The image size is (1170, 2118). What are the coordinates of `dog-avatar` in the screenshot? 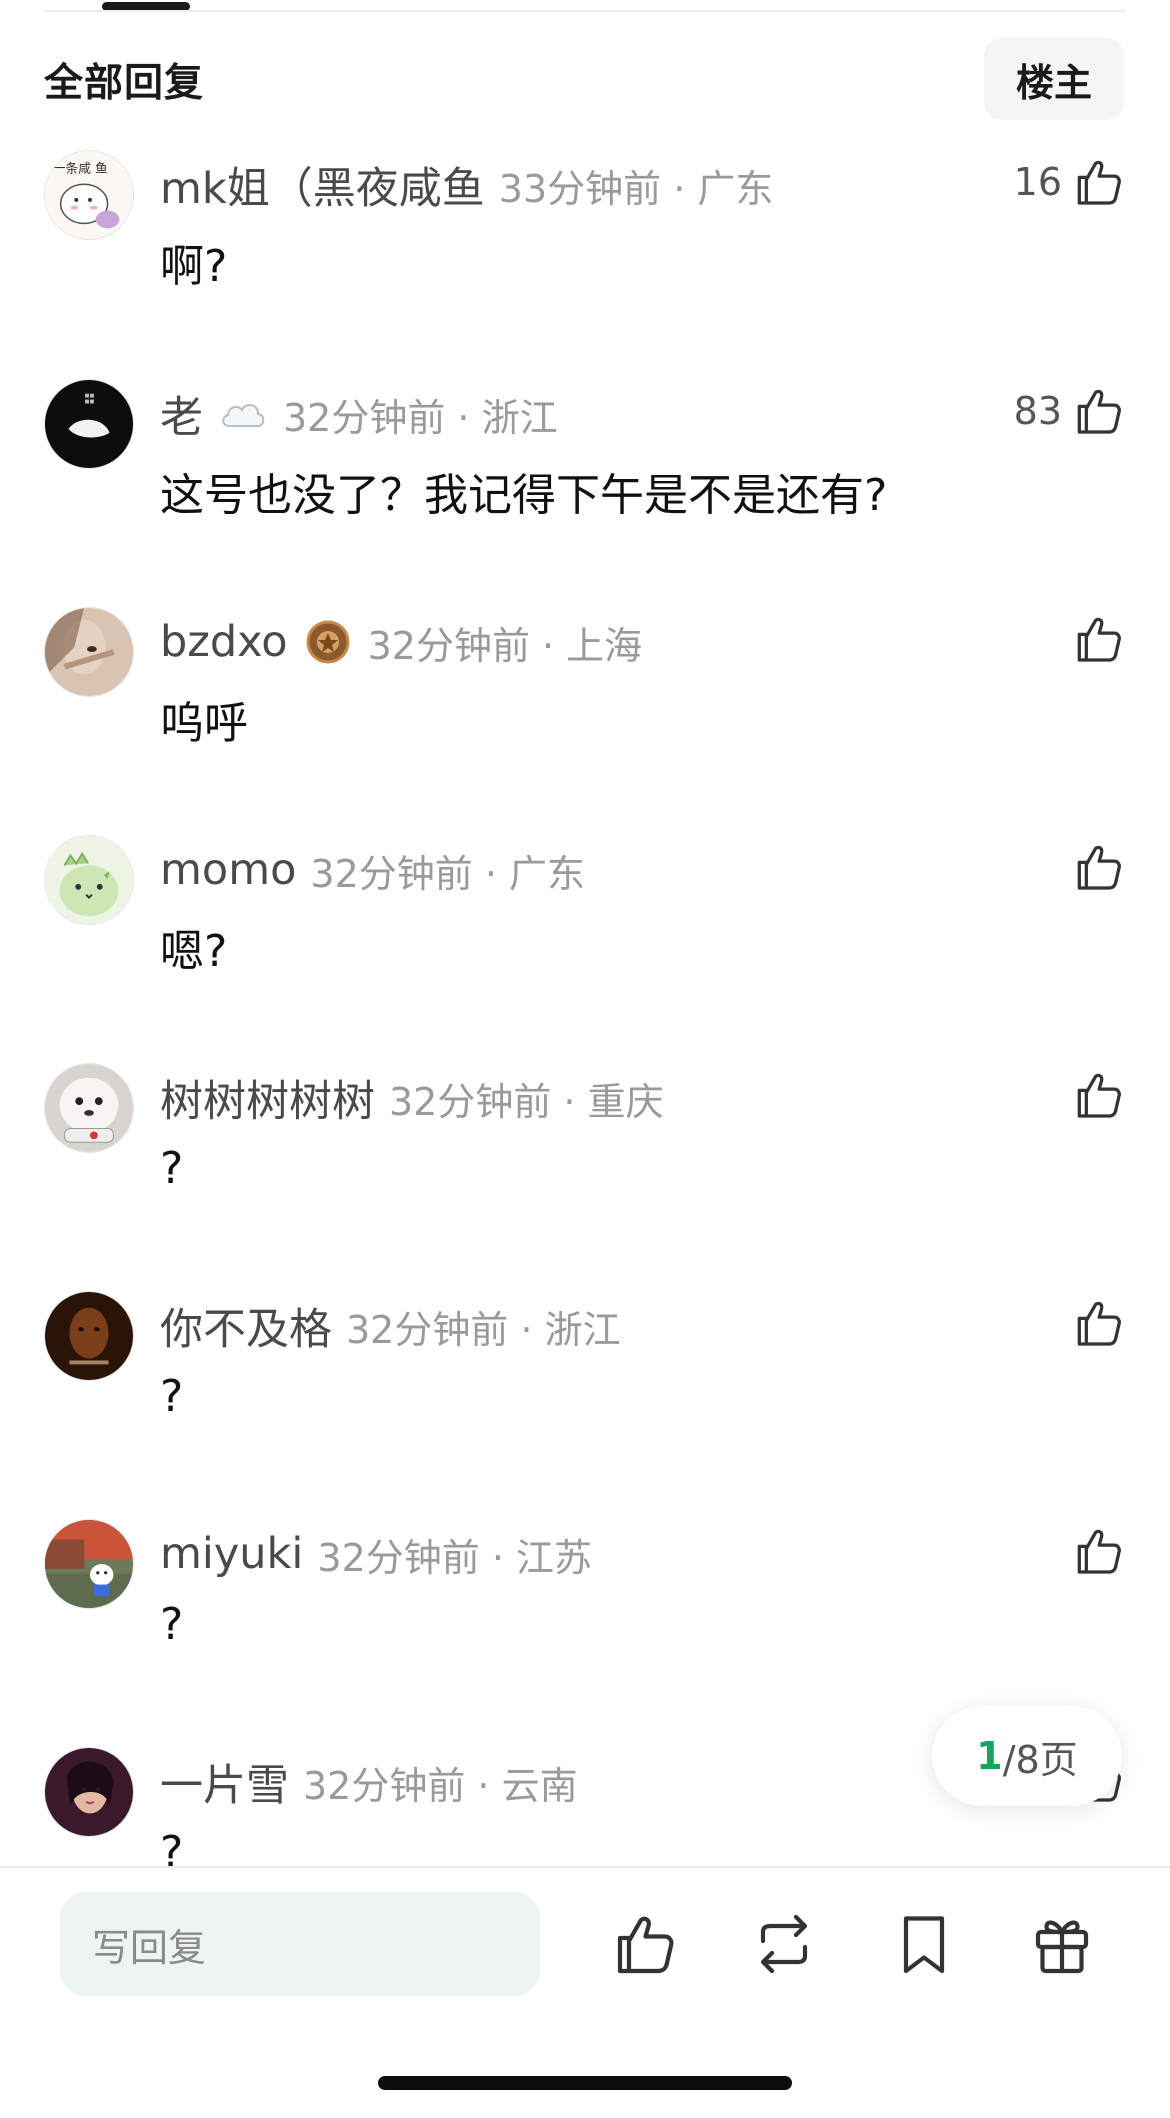 It's located at (89, 1108).